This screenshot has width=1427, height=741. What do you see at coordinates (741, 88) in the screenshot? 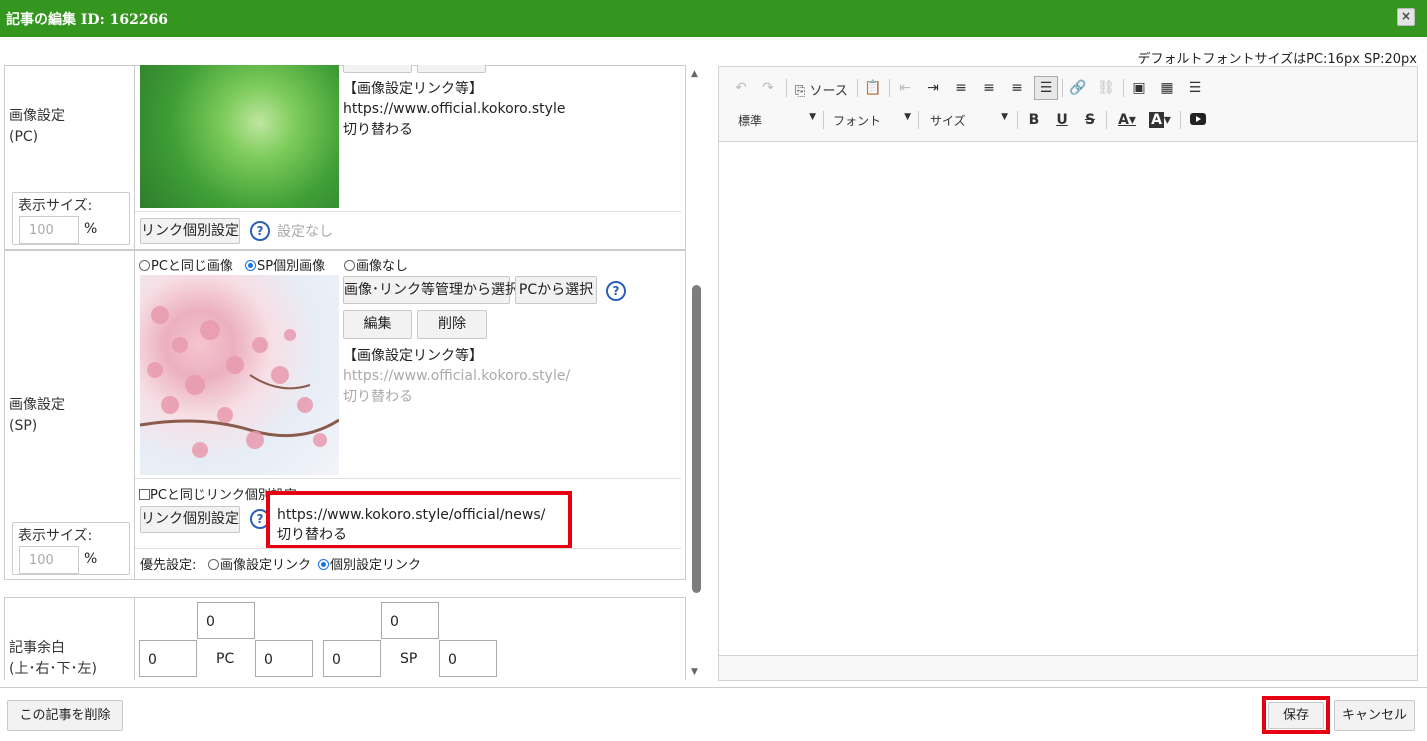
I see `undo-icon: ↶` at bounding box center [741, 88].